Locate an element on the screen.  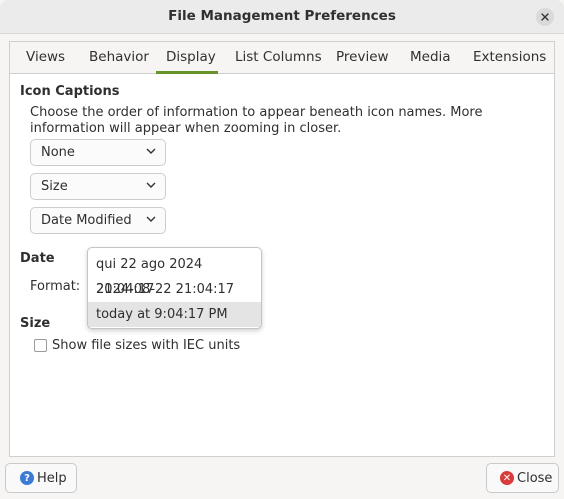
close-button: ✕ Close is located at coordinates (522, 478).